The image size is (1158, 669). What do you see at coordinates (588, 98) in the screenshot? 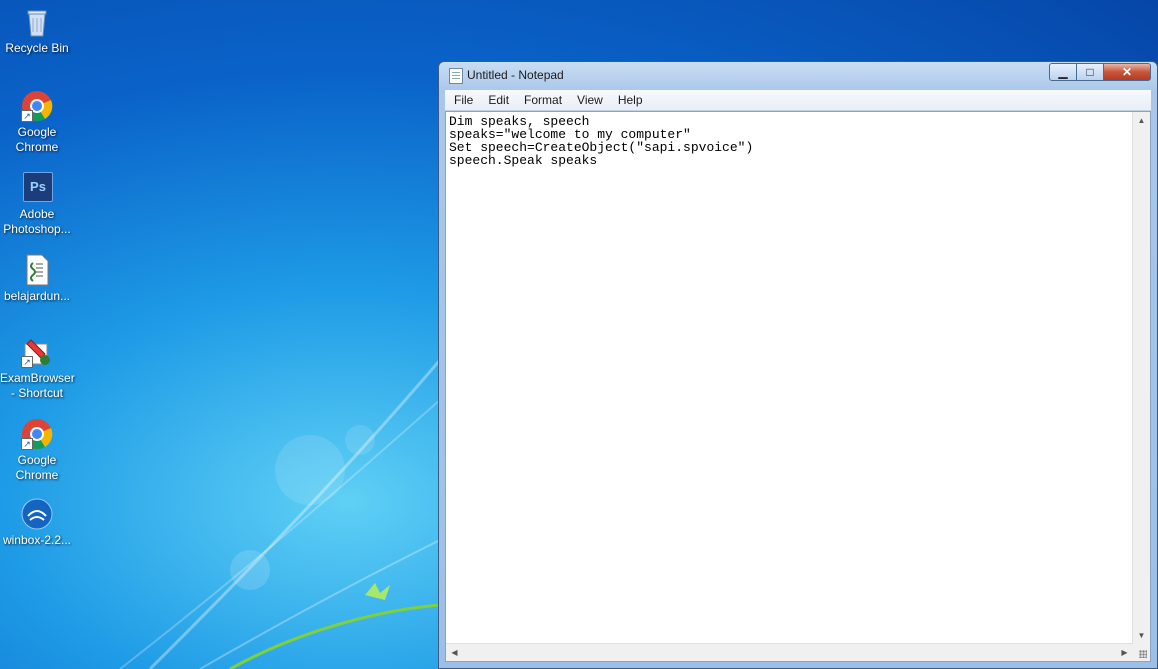
I see `menu-view: View` at bounding box center [588, 98].